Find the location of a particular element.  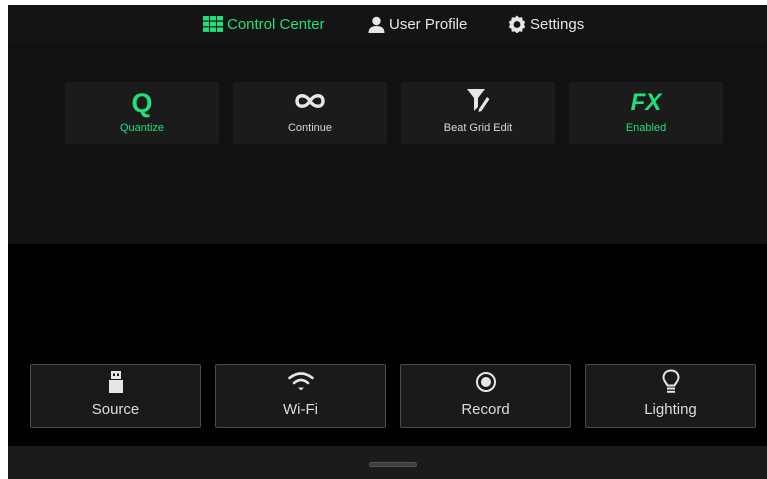

source-button: Source is located at coordinates (115, 396).